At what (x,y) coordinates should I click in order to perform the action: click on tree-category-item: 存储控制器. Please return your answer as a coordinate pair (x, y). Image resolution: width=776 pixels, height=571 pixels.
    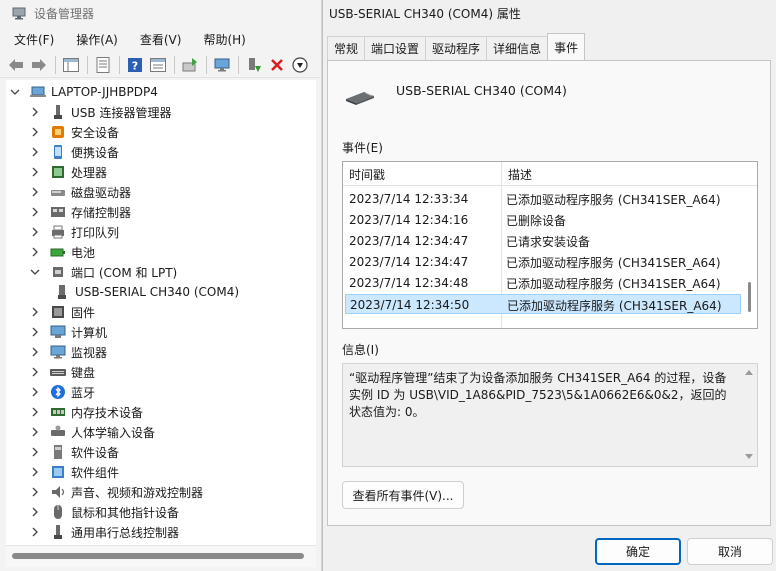
    Looking at the image, I should click on (80, 212).